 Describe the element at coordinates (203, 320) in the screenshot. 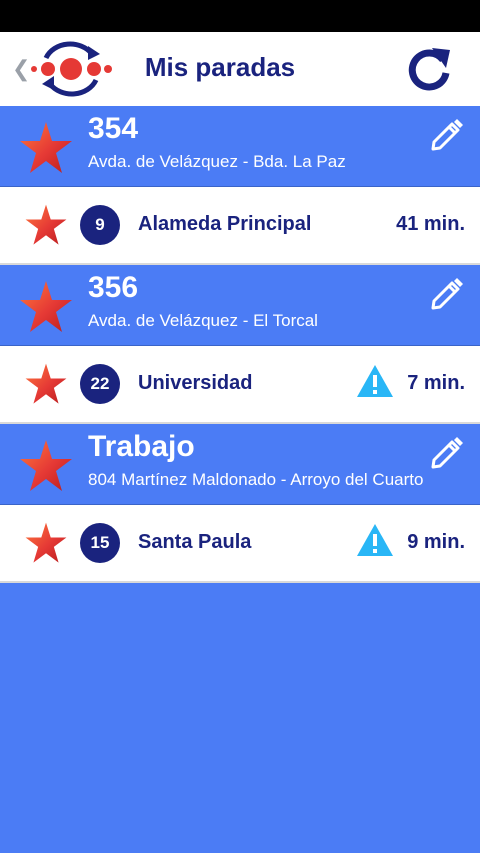

I see `stop-address: Avda. de Velázquez - El Torcal` at that location.